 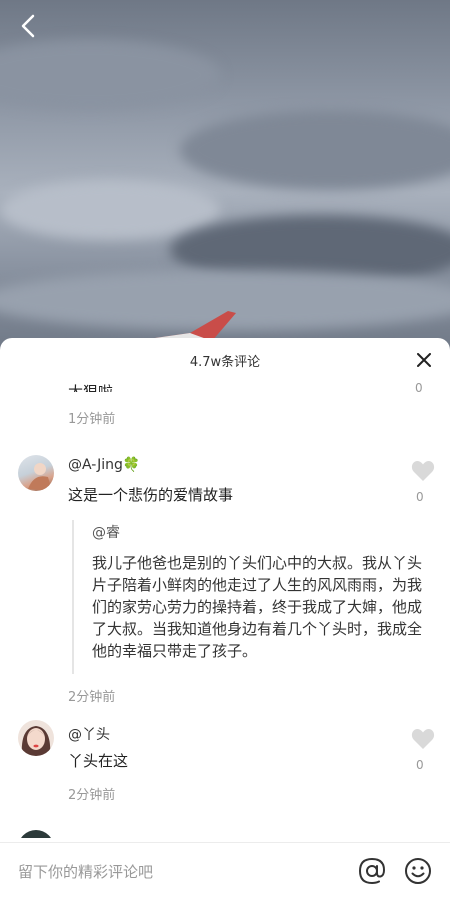 What do you see at coordinates (271, 532) in the screenshot?
I see `quoted-username: @睿` at bounding box center [271, 532].